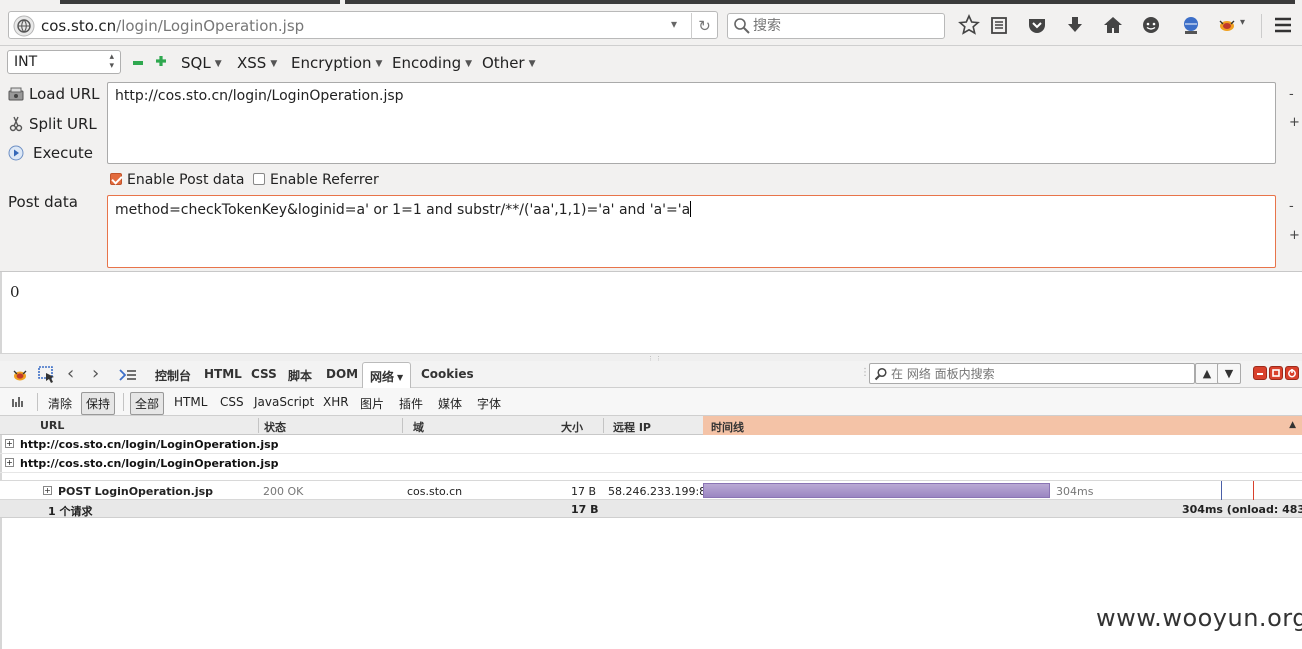  Describe the element at coordinates (572, 427) in the screenshot. I see `column-size: 大小` at that location.